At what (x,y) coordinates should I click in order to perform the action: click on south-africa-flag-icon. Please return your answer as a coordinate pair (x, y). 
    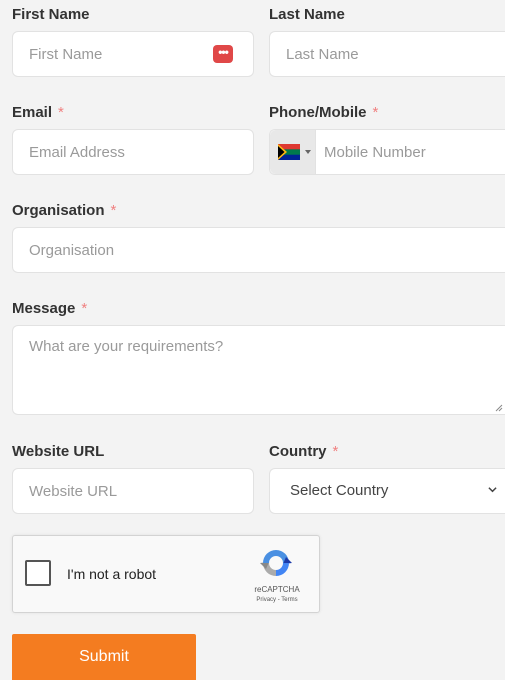
    Looking at the image, I should click on (289, 152).